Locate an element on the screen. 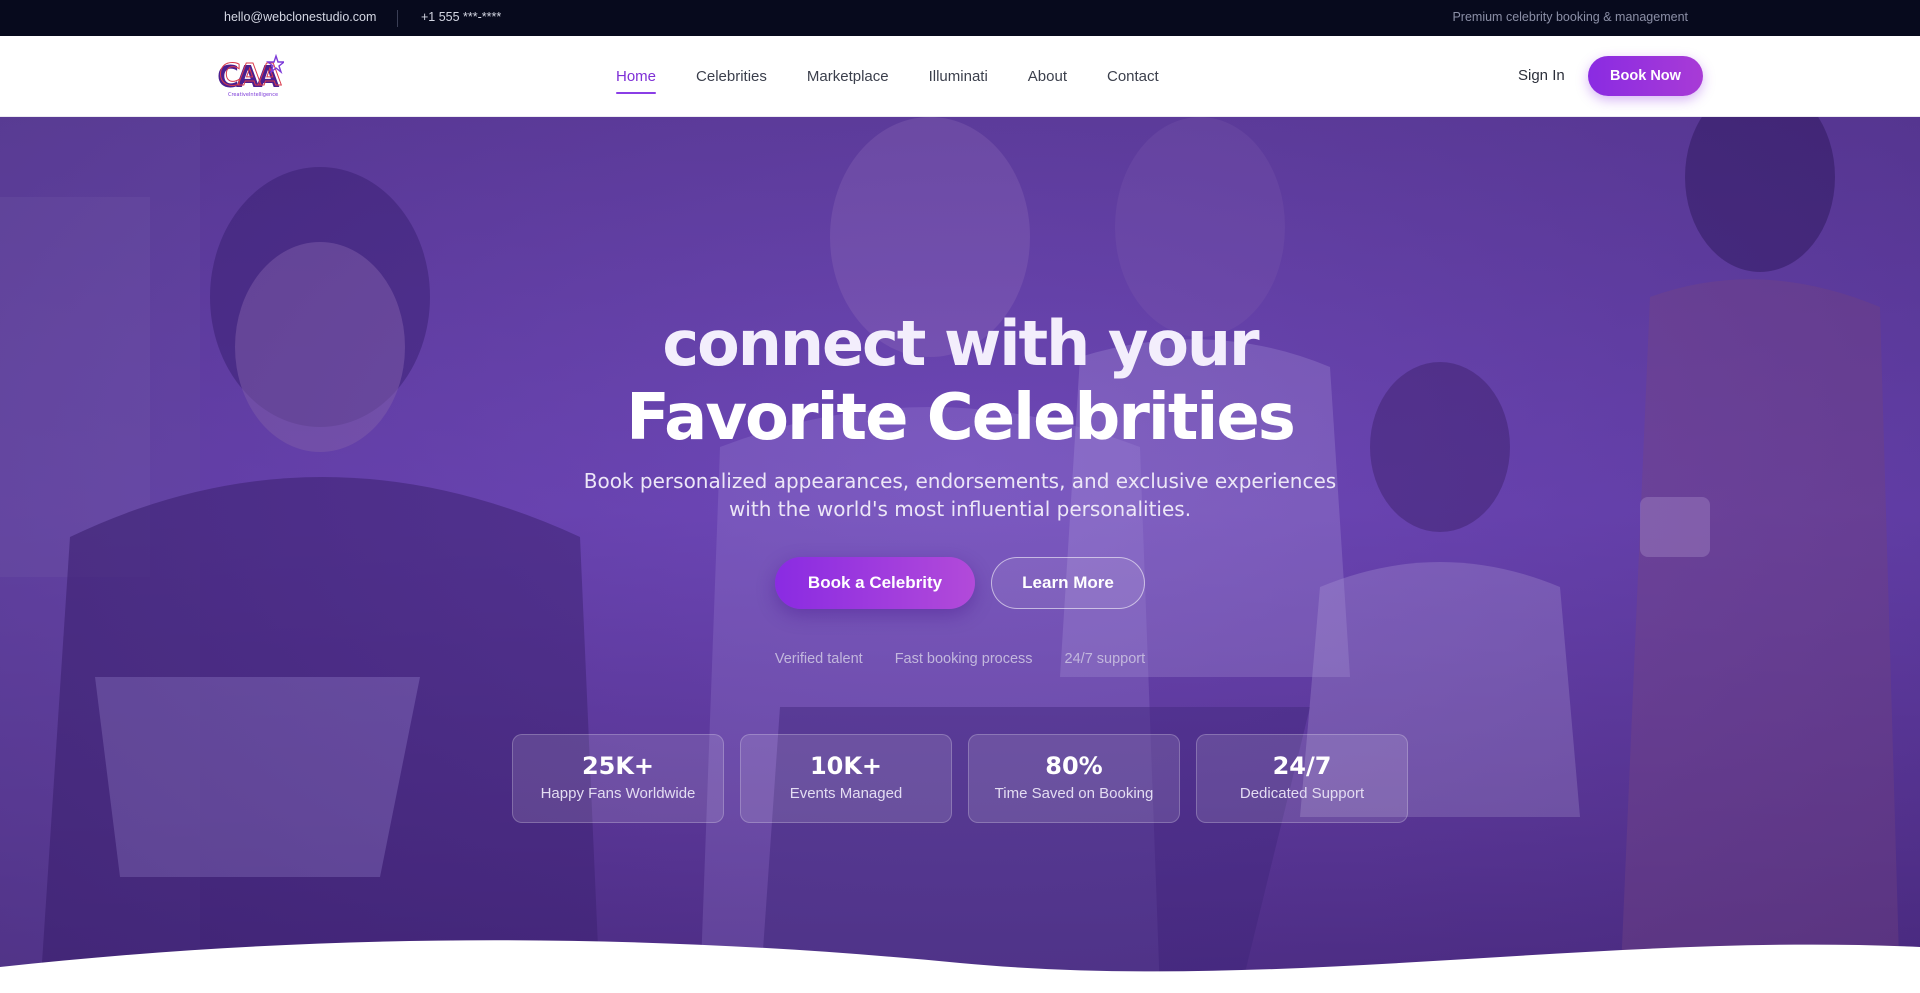 The height and width of the screenshot is (993, 1920). feature-item: Verified talent is located at coordinates (818, 659).